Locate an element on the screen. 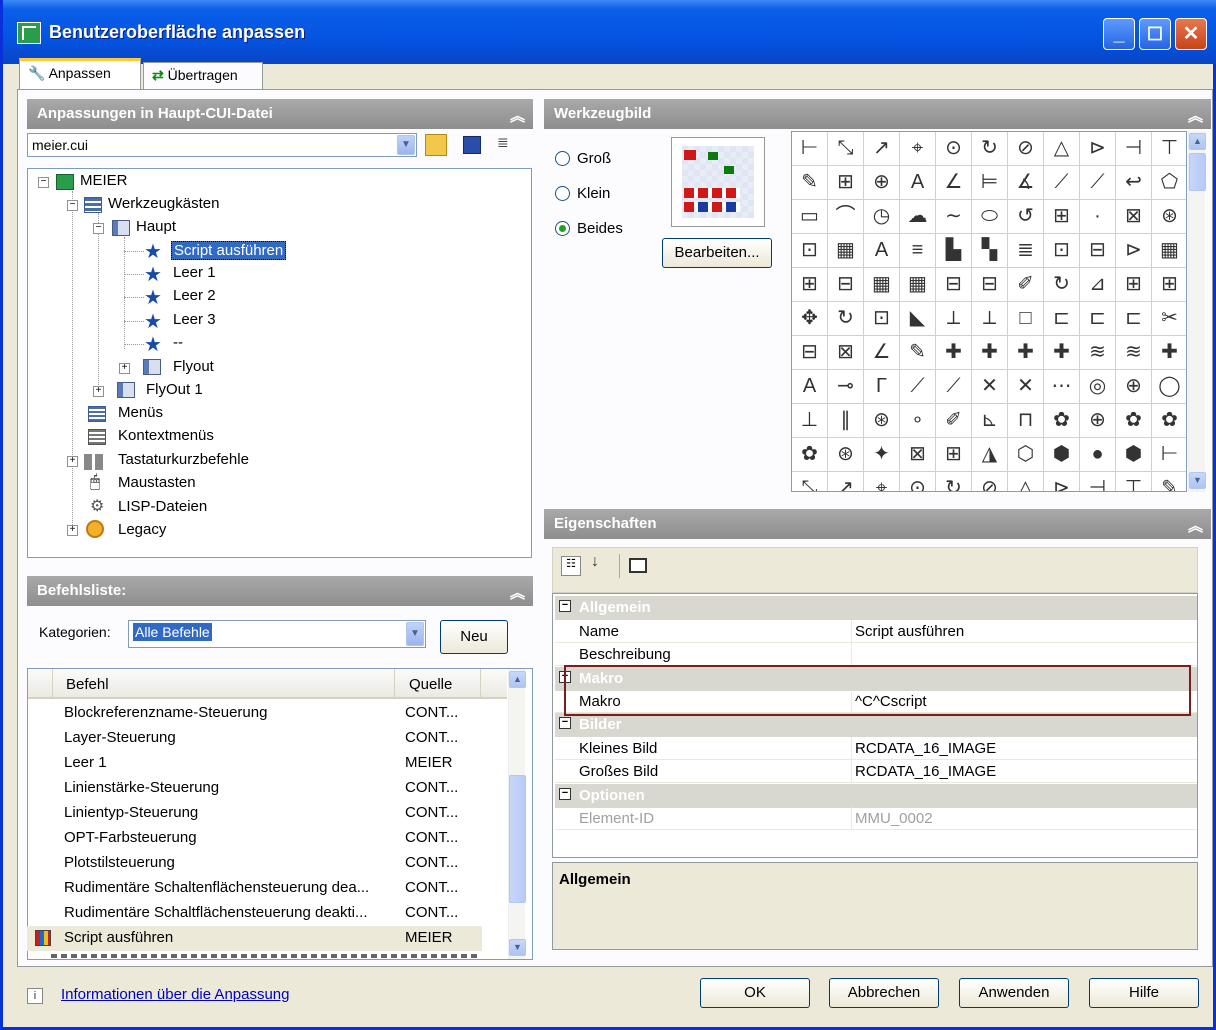 This screenshot has height=1030, width=1216. tree-item-flyout: Flyout is located at coordinates (193, 366).